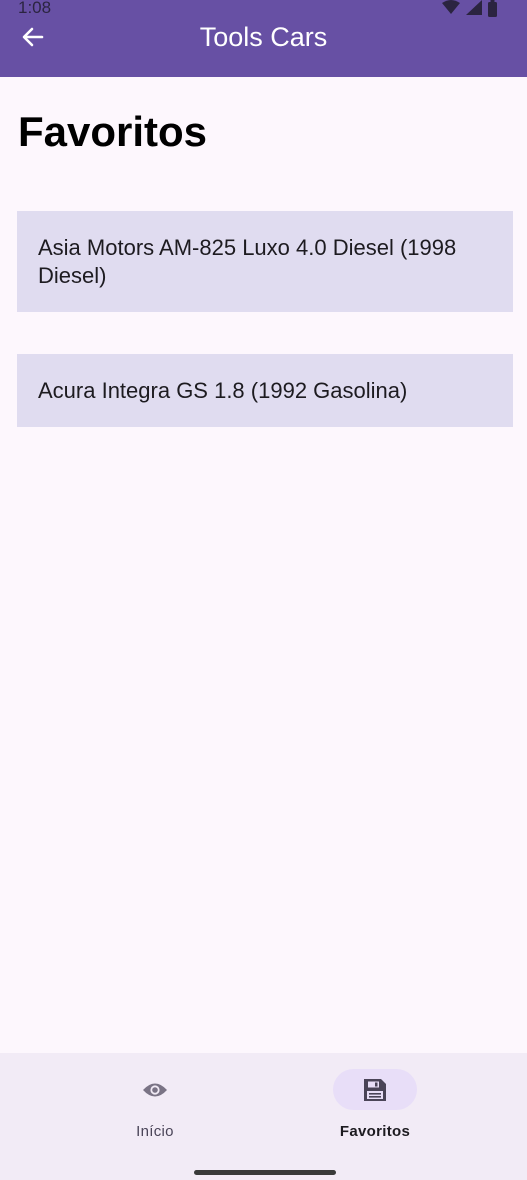 The image size is (527, 1180). What do you see at coordinates (155, 1131) in the screenshot?
I see `nav-label-inicio: Início` at bounding box center [155, 1131].